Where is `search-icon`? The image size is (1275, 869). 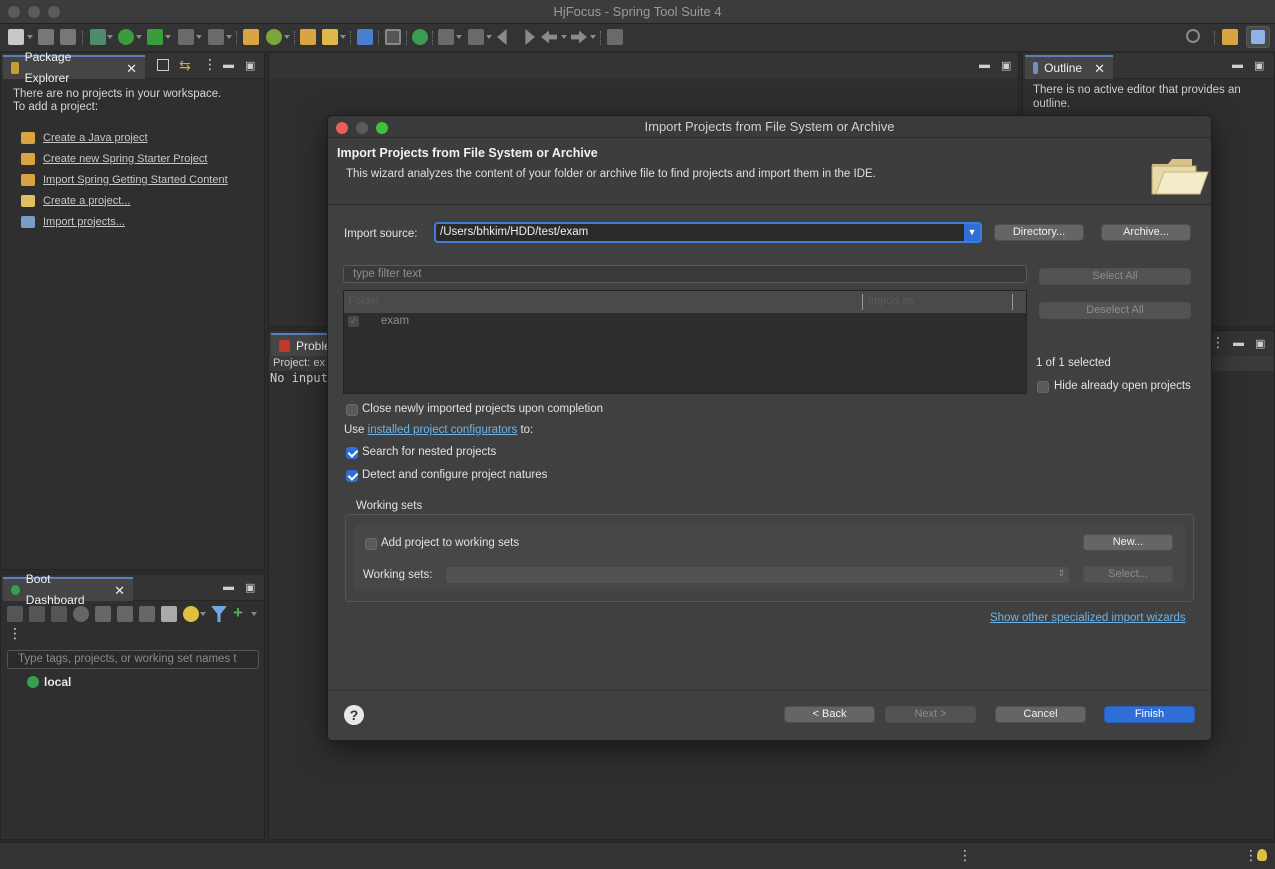
search-icon is located at coordinates (1193, 36).